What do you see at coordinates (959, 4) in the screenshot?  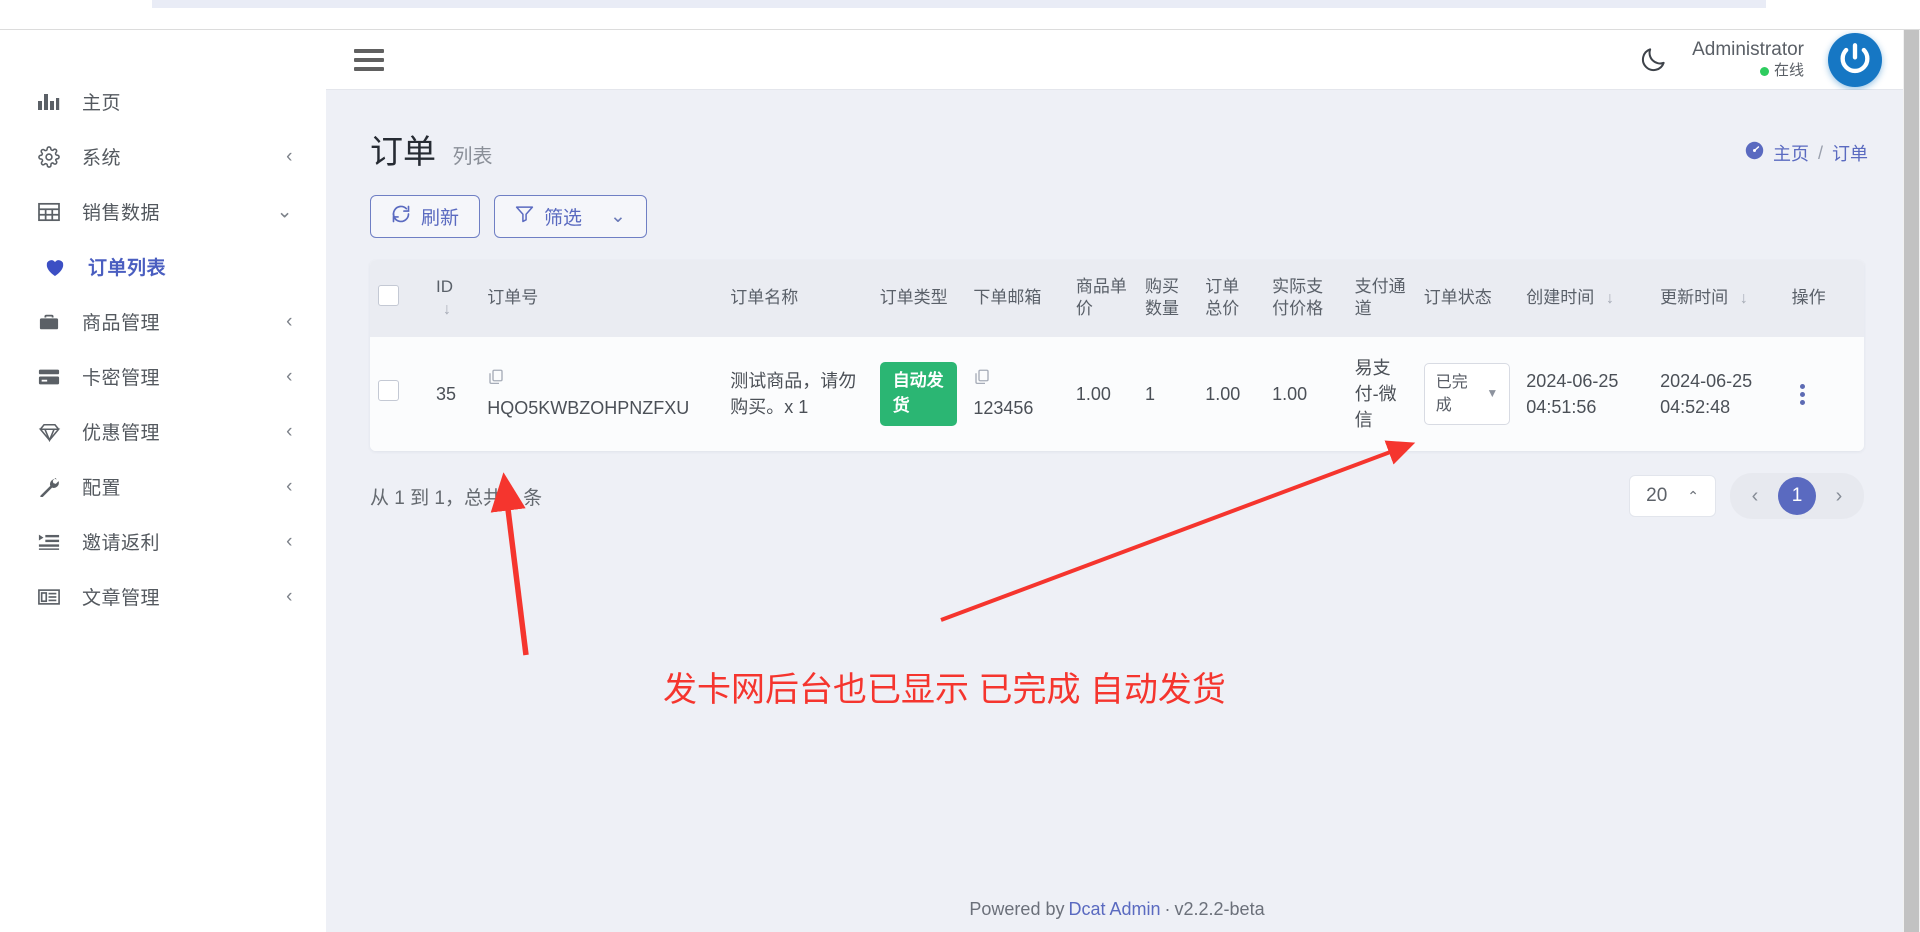 I see `browser-tab-stub` at bounding box center [959, 4].